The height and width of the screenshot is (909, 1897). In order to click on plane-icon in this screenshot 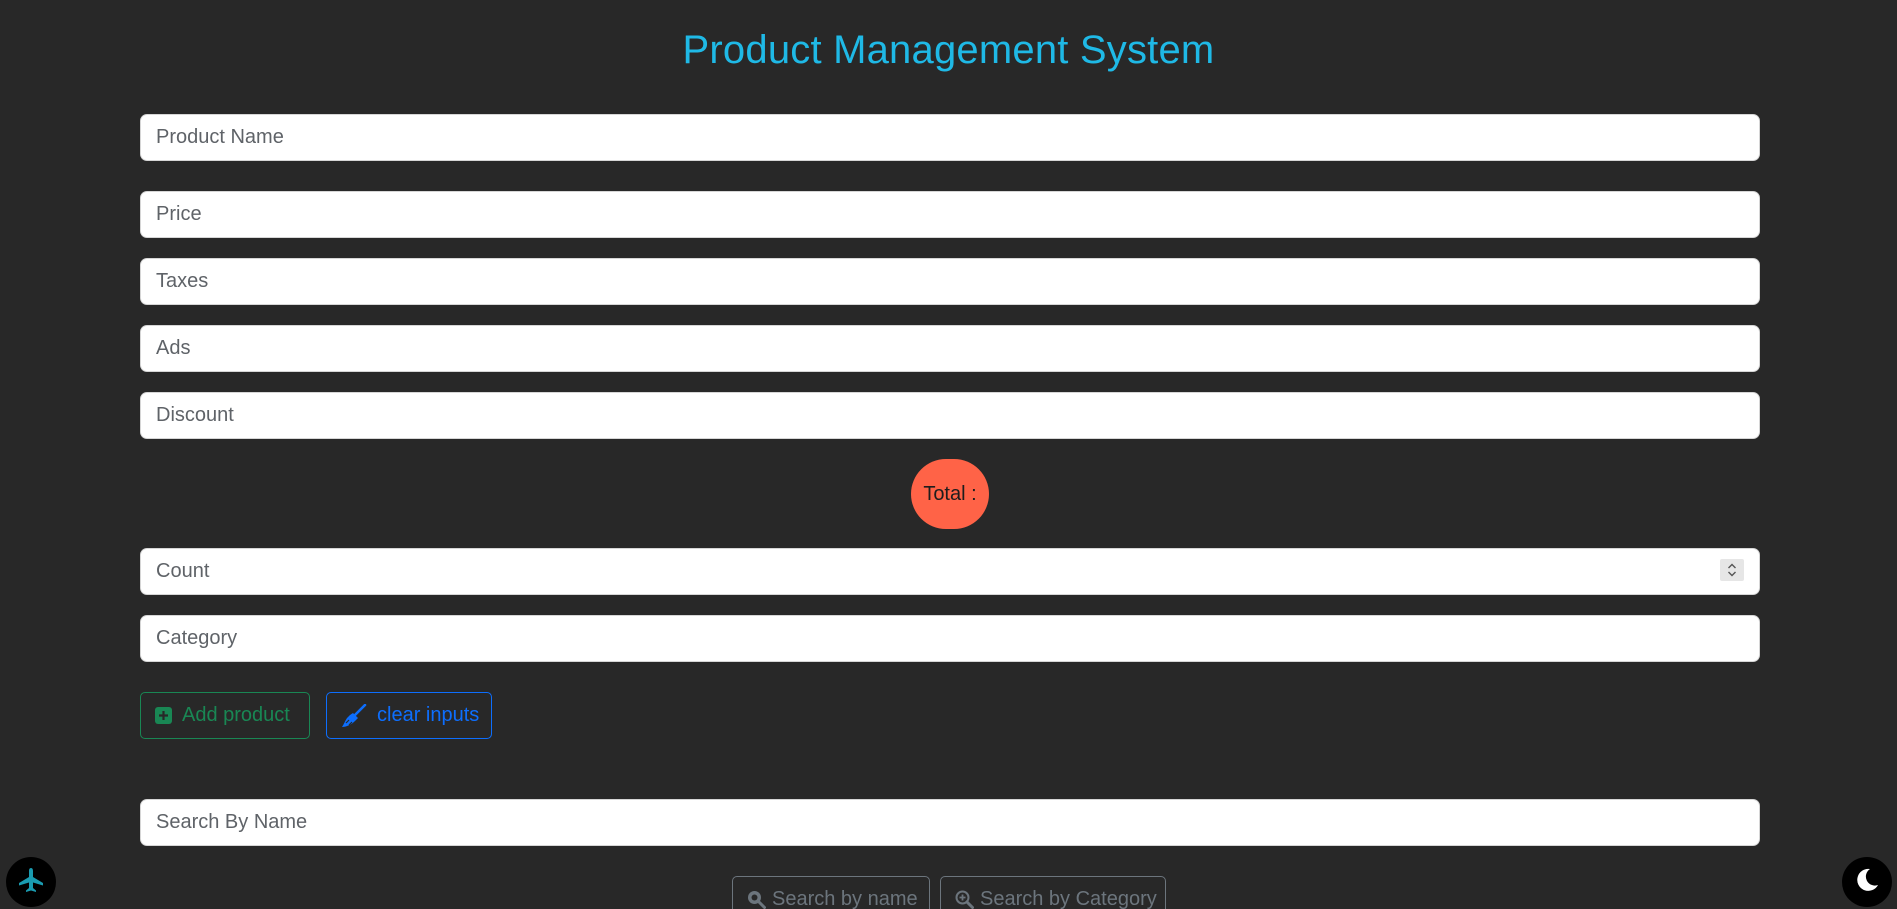, I will do `click(31, 882)`.